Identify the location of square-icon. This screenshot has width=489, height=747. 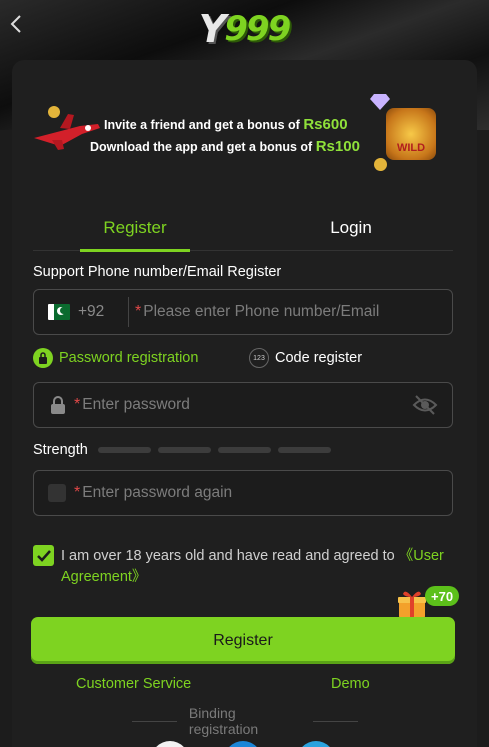
(57, 493).